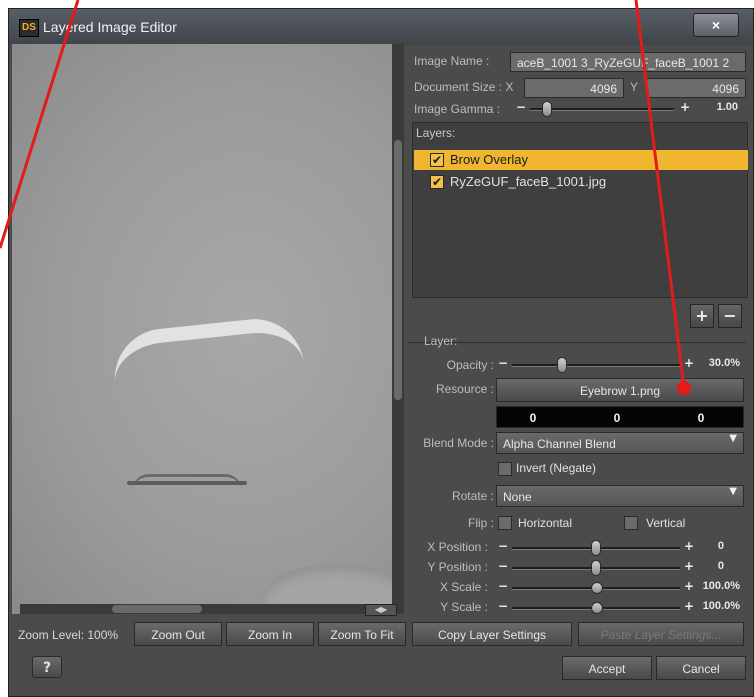  I want to click on annotation-dot, so click(684, 388).